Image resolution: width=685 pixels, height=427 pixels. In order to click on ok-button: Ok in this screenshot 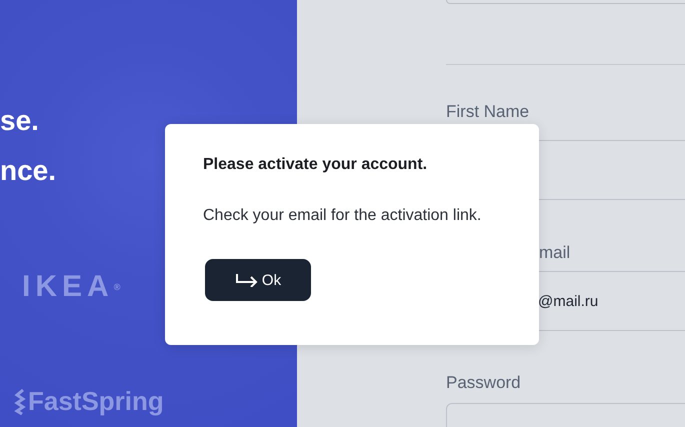, I will do `click(258, 280)`.